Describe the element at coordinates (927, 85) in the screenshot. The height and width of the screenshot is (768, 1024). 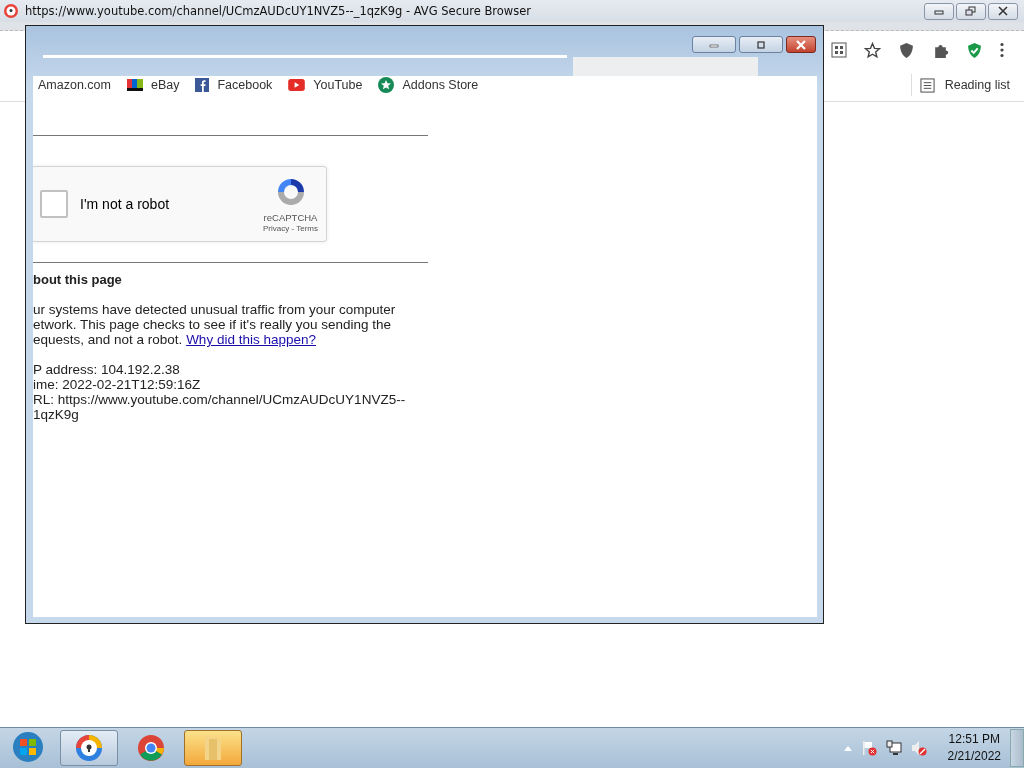
I see `list-icon` at that location.